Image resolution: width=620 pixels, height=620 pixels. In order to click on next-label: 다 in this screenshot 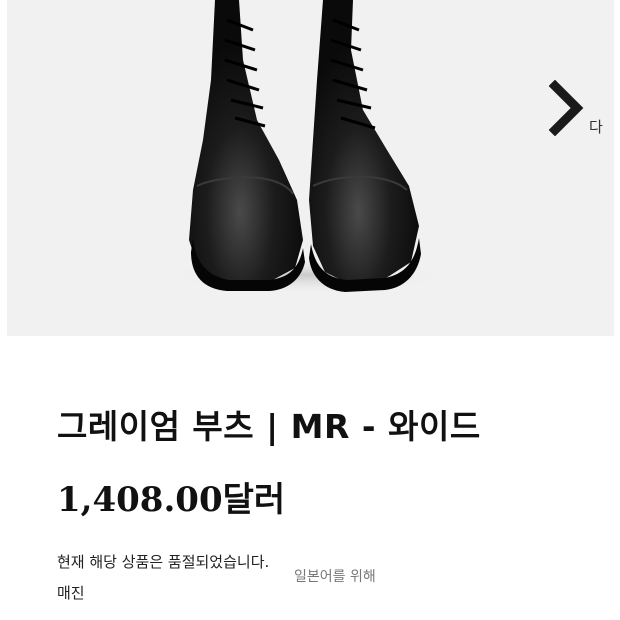, I will do `click(596, 127)`.